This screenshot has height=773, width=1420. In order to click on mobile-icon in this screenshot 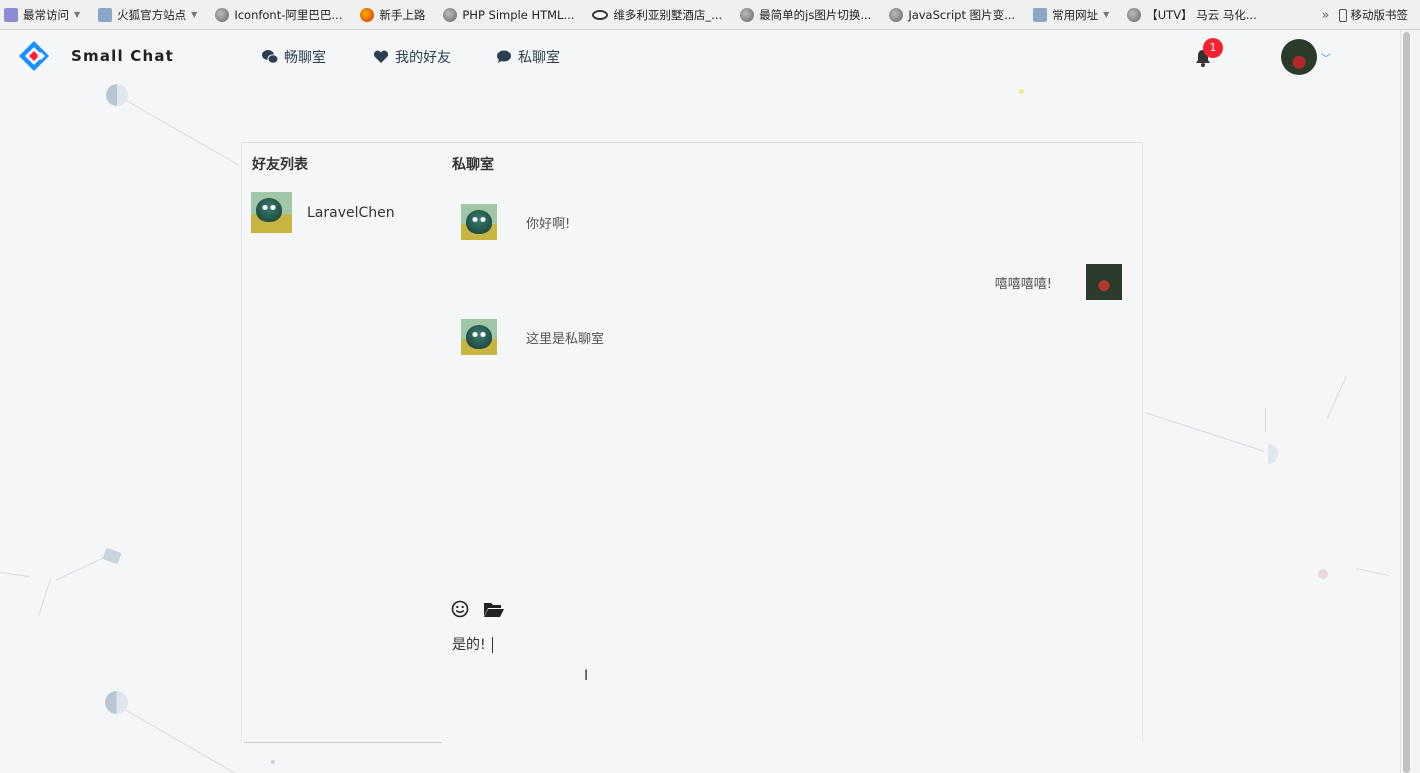, I will do `click(1342, 15)`.